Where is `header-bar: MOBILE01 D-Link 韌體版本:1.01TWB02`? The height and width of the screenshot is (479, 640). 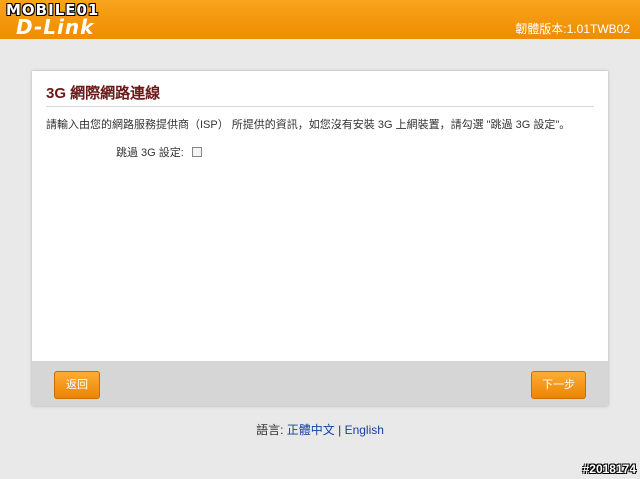
header-bar: MOBILE01 D-Link 韌體版本:1.01TWB02 is located at coordinates (320, 19).